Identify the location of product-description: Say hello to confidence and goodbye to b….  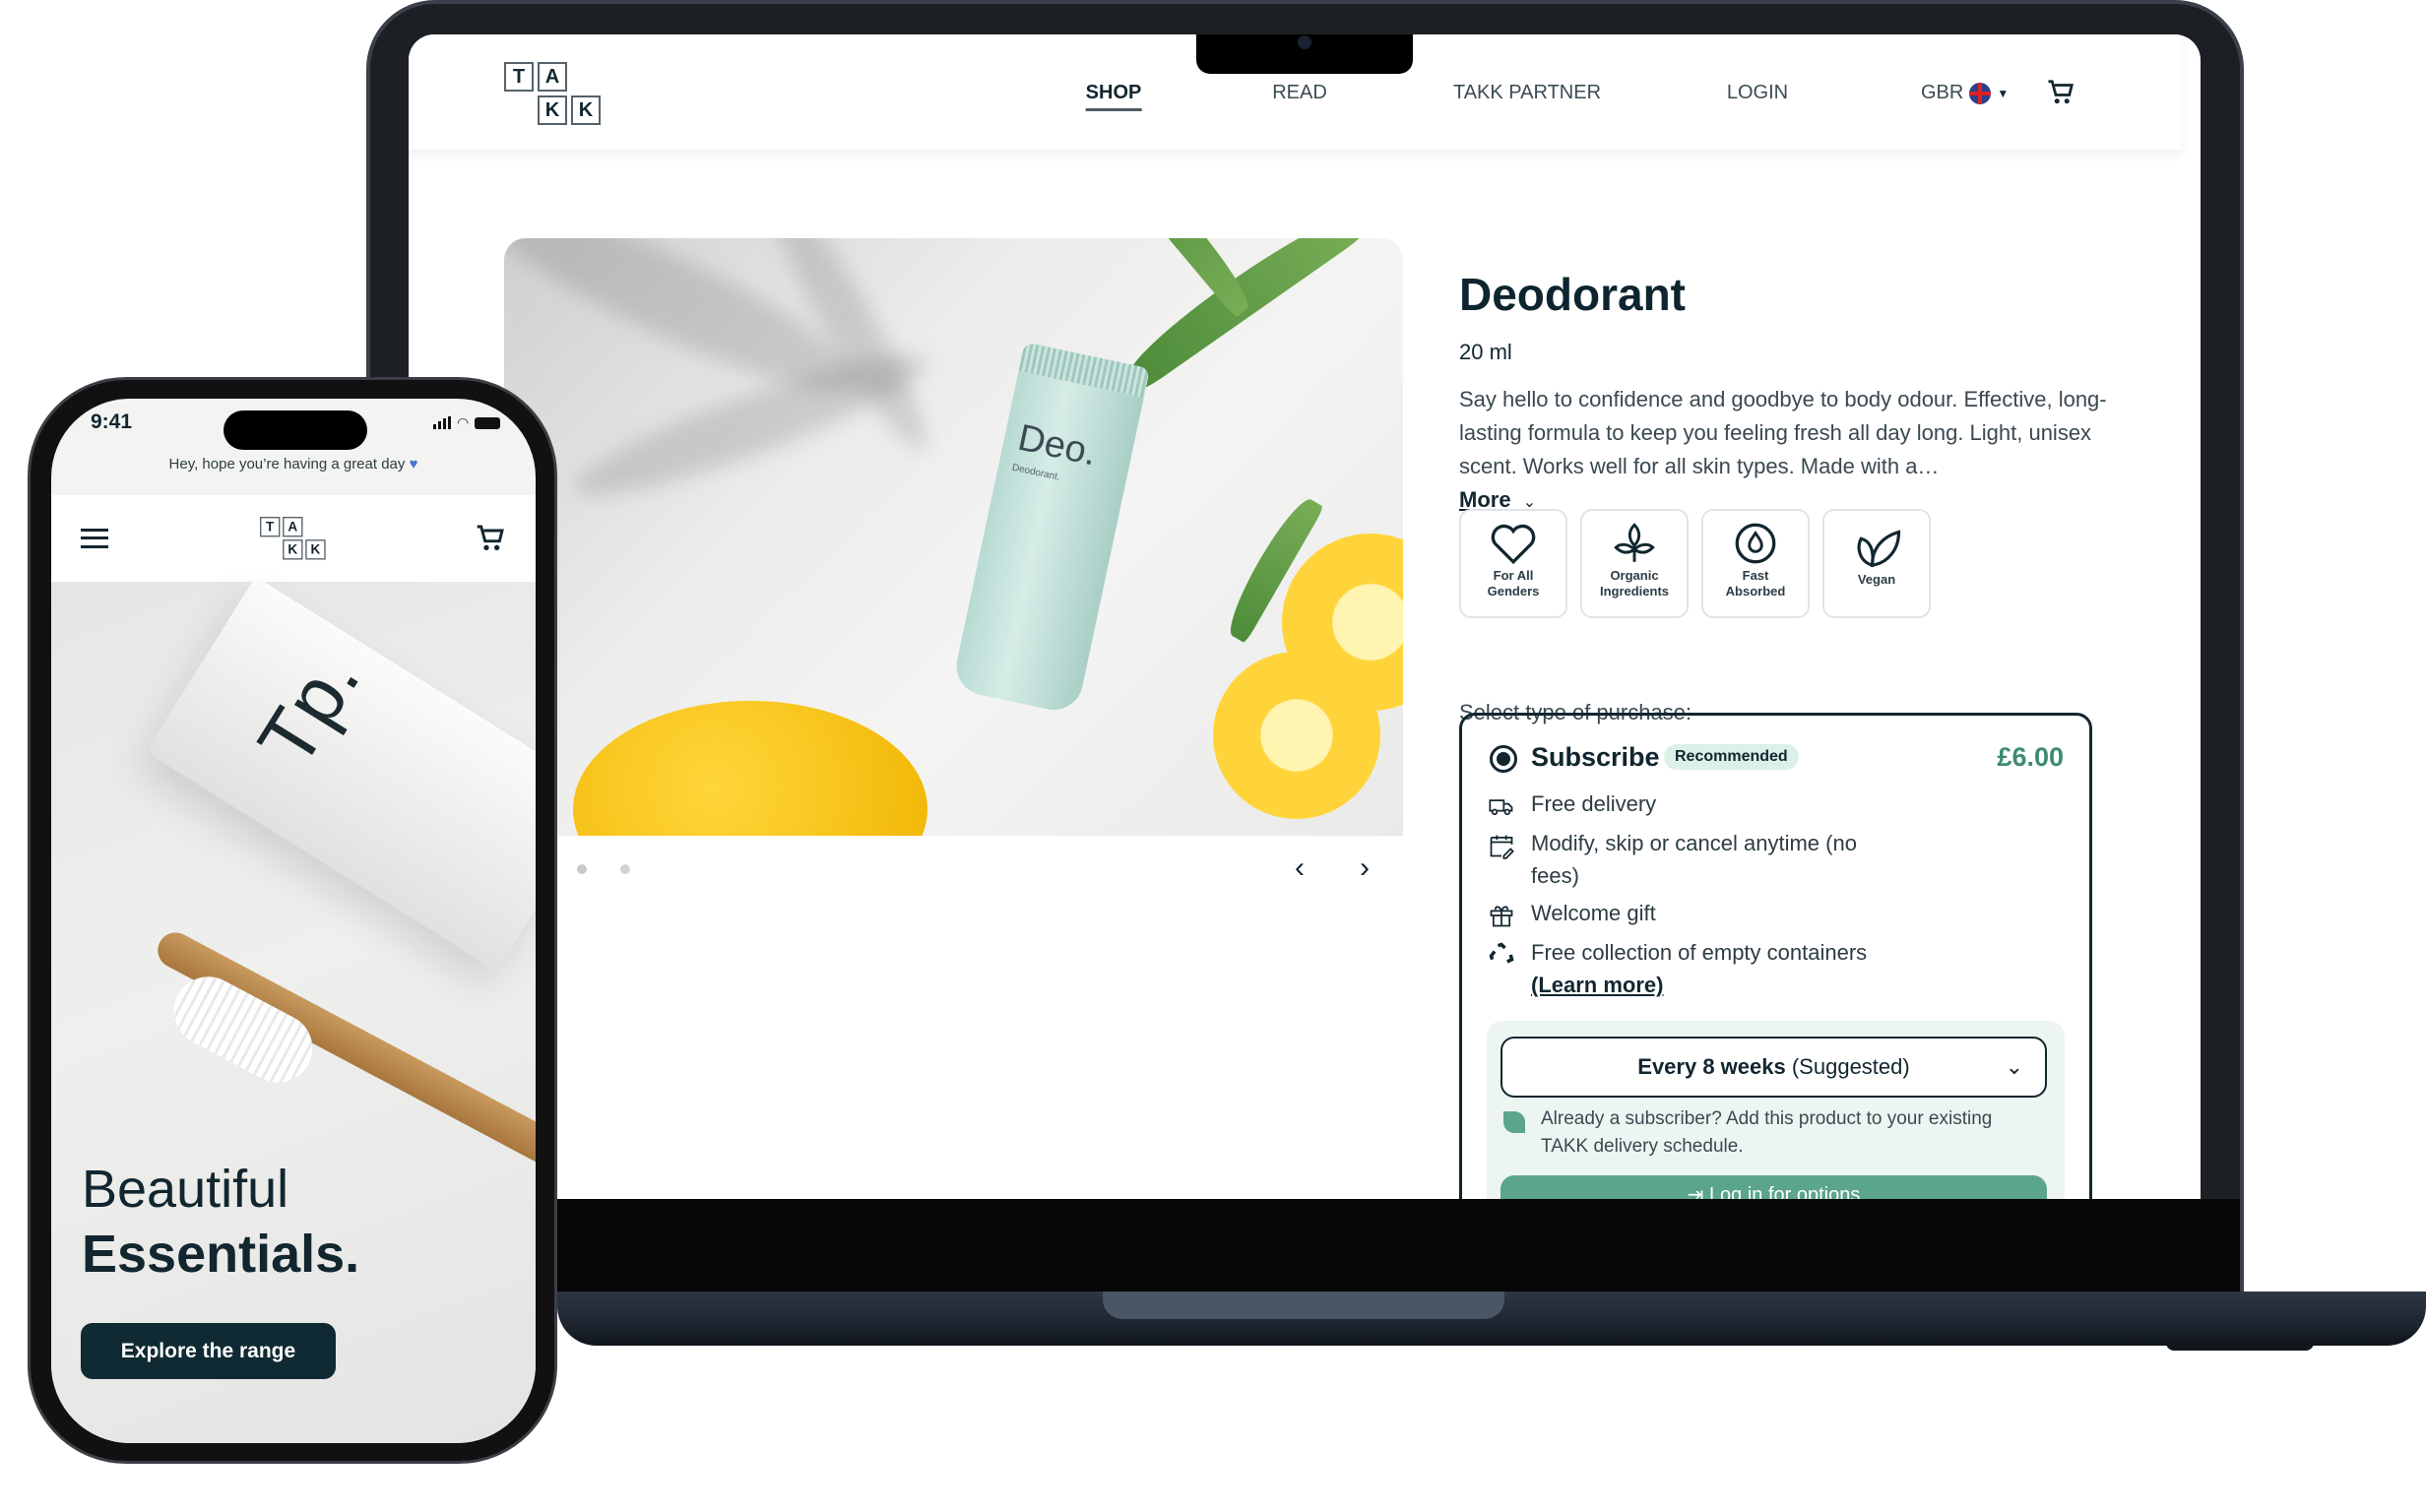
(1783, 432).